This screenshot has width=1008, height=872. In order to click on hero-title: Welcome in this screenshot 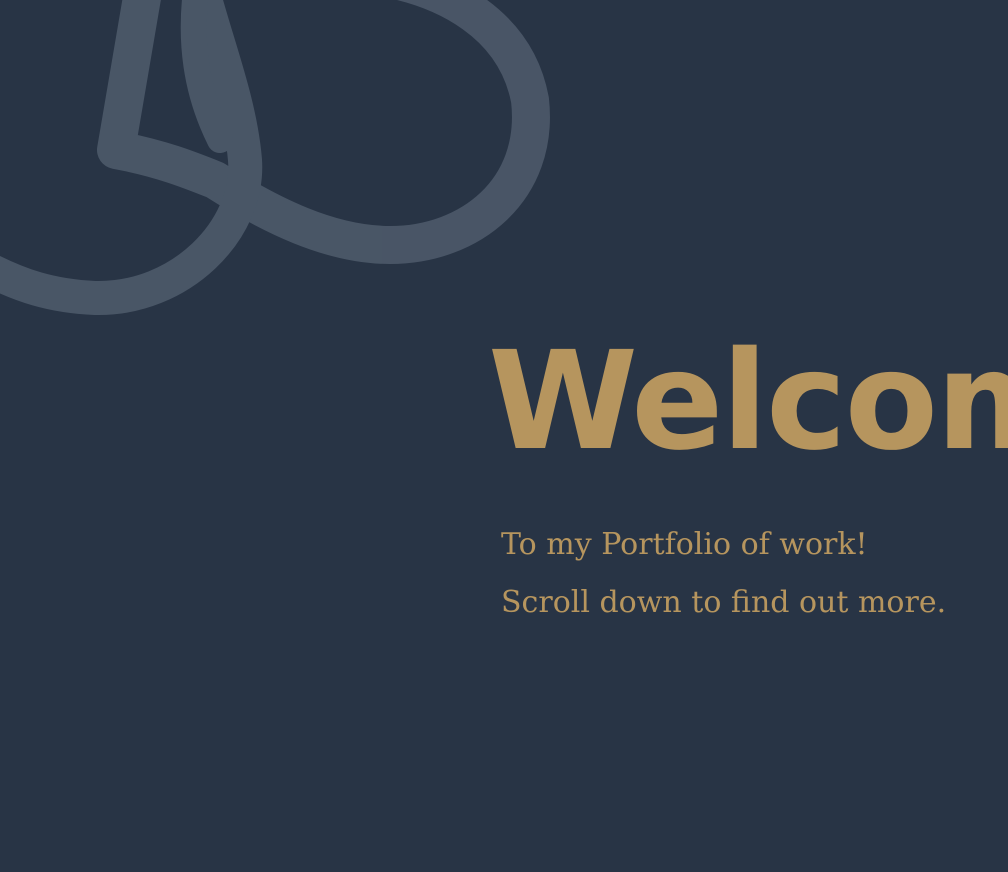, I will do `click(748, 402)`.